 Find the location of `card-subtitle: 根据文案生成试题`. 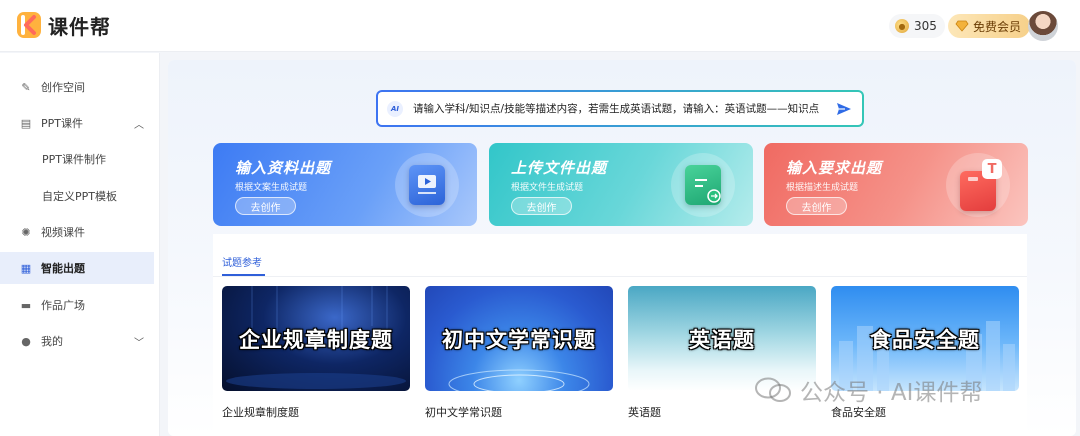

card-subtitle: 根据文案生成试题 is located at coordinates (271, 188).